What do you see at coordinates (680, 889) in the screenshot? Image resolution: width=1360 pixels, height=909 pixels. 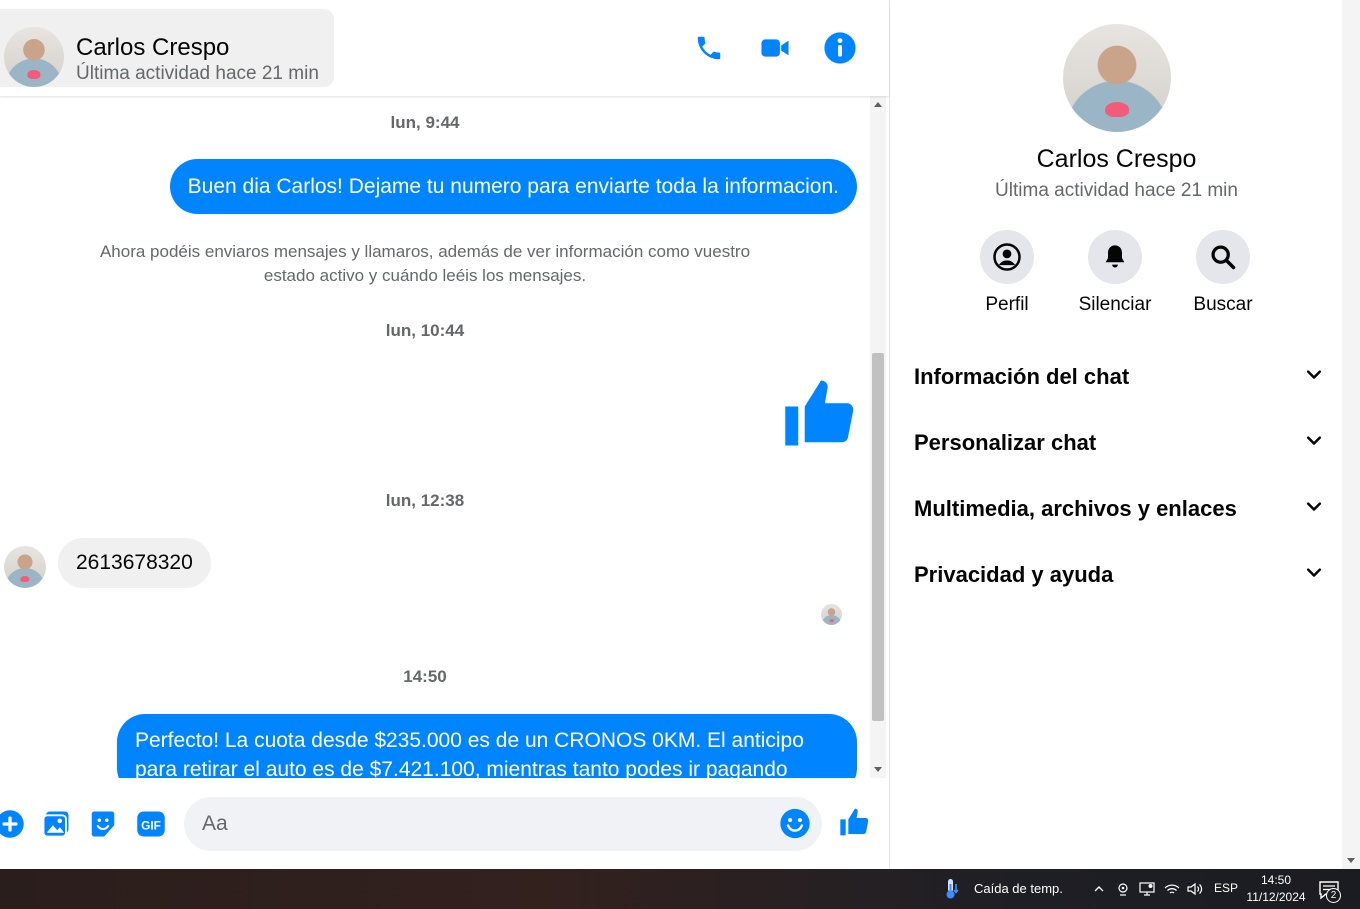 I see `windows-taskbar: Caída de temp. ESP 14:50 11/12/2024 2` at bounding box center [680, 889].